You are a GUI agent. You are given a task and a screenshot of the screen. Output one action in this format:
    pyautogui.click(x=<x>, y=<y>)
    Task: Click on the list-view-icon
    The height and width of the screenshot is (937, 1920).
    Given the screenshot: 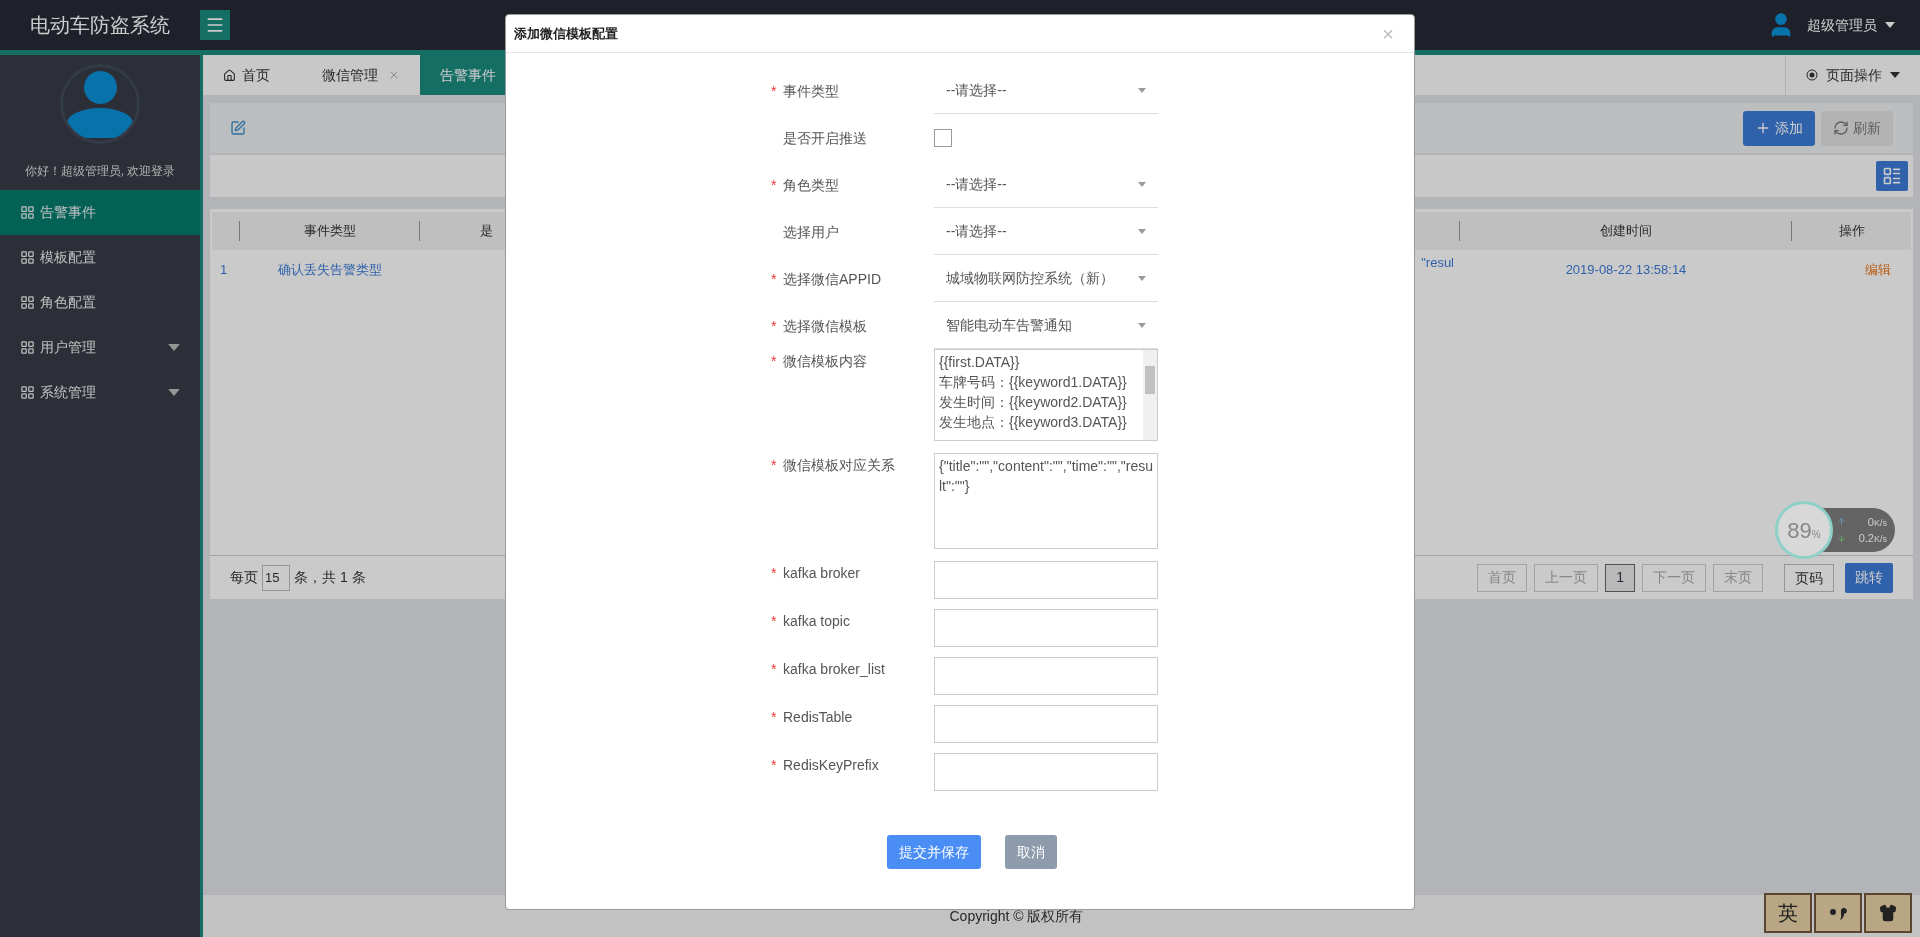 What is the action you would take?
    pyautogui.click(x=1892, y=176)
    